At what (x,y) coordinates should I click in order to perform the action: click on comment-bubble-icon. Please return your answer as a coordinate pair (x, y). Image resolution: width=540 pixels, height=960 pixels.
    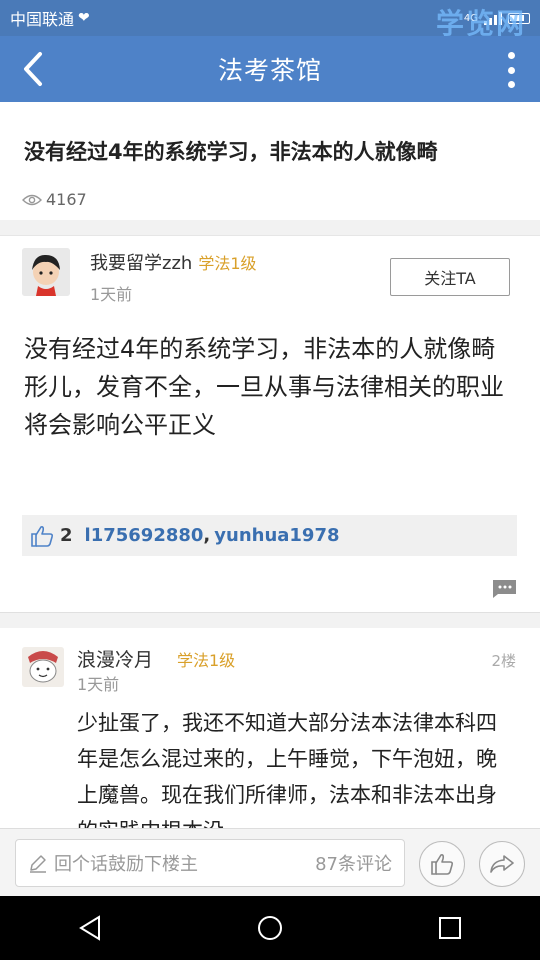
    Looking at the image, I should click on (504, 589).